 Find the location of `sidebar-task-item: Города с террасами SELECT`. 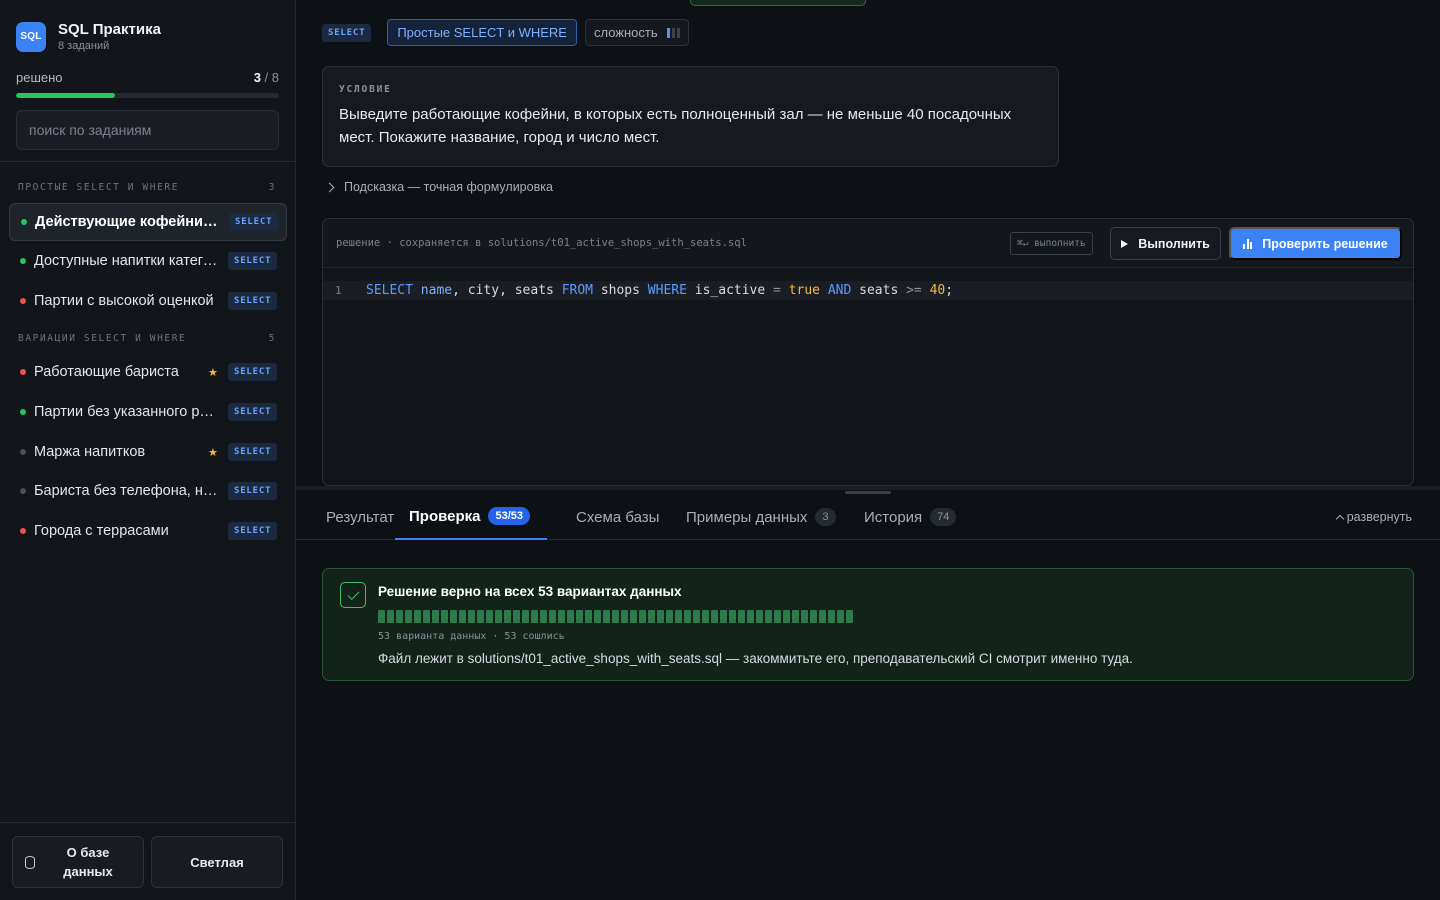

sidebar-task-item: Города с террасами SELECT is located at coordinates (148, 531).